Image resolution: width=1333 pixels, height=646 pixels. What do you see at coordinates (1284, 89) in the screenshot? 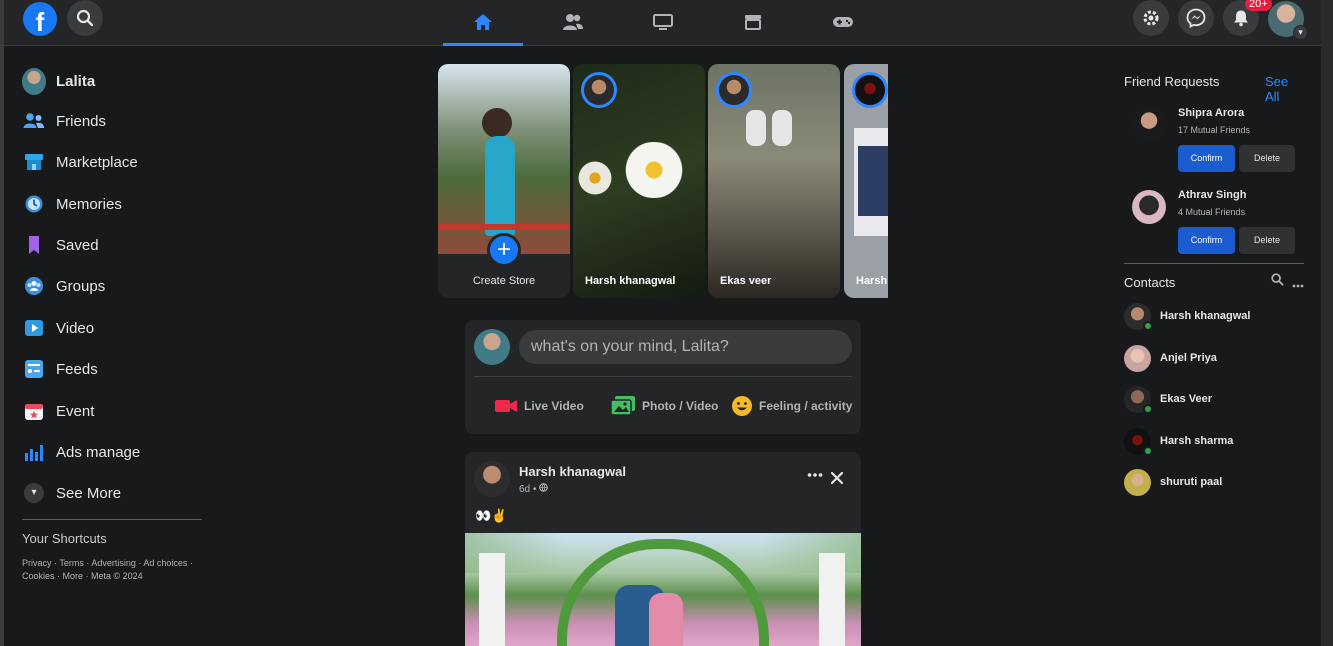
I see `see-all-link: See All` at bounding box center [1284, 89].